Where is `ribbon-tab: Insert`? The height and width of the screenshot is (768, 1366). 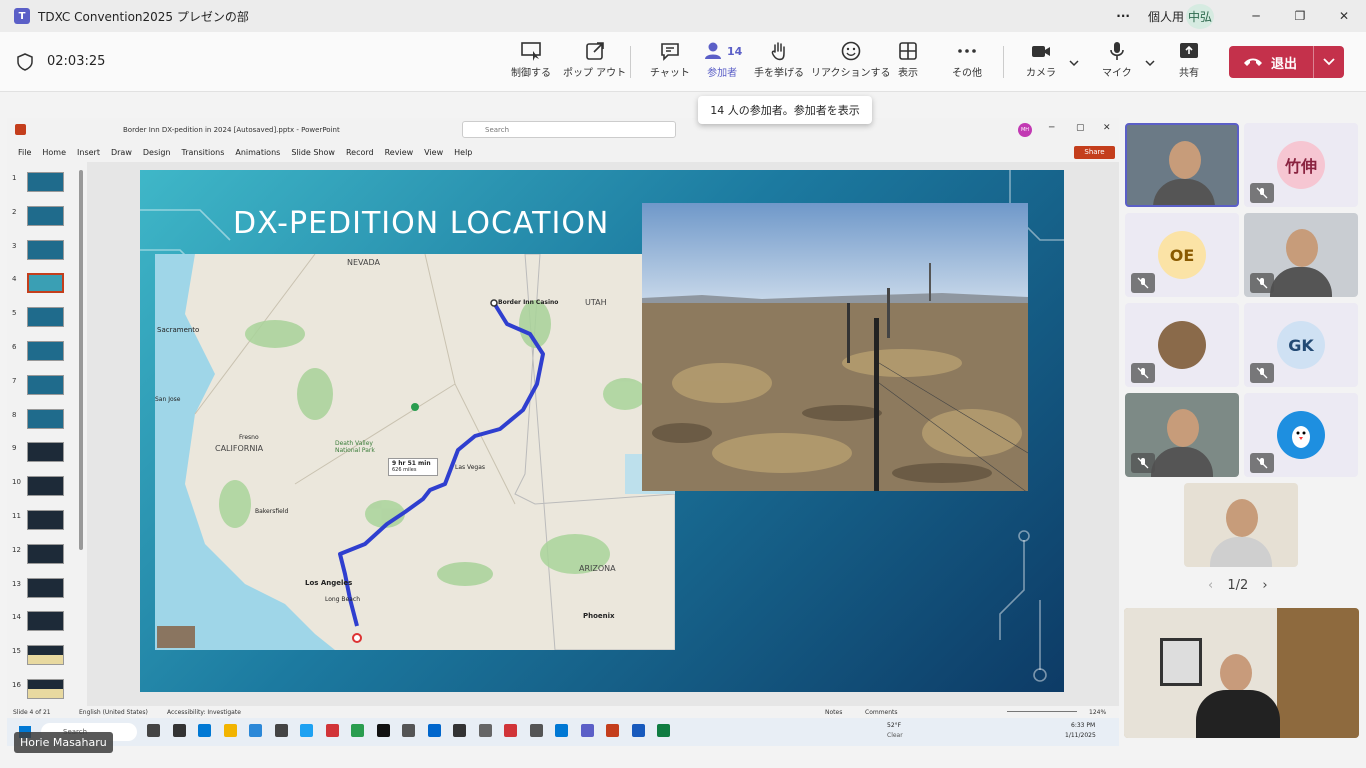 ribbon-tab: Insert is located at coordinates (88, 152).